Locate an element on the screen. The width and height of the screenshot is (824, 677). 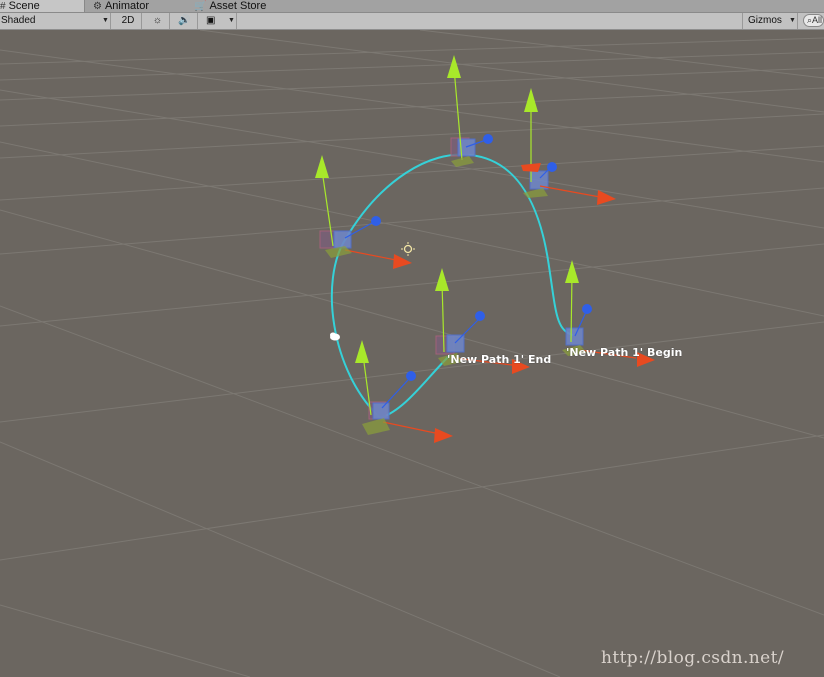
search-placeholder: All is located at coordinates (817, 20).